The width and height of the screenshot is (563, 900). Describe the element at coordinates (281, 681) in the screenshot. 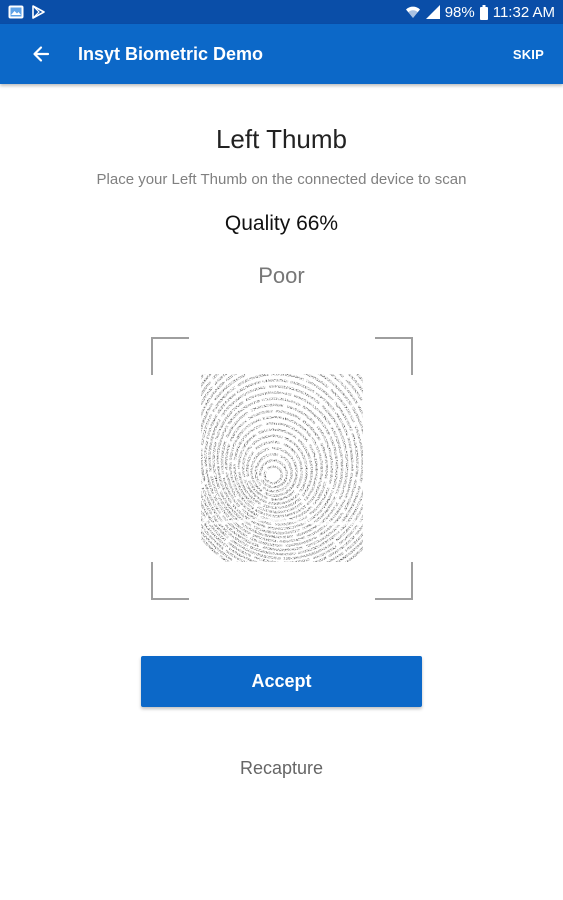

I see `accept-button: Accept` at that location.